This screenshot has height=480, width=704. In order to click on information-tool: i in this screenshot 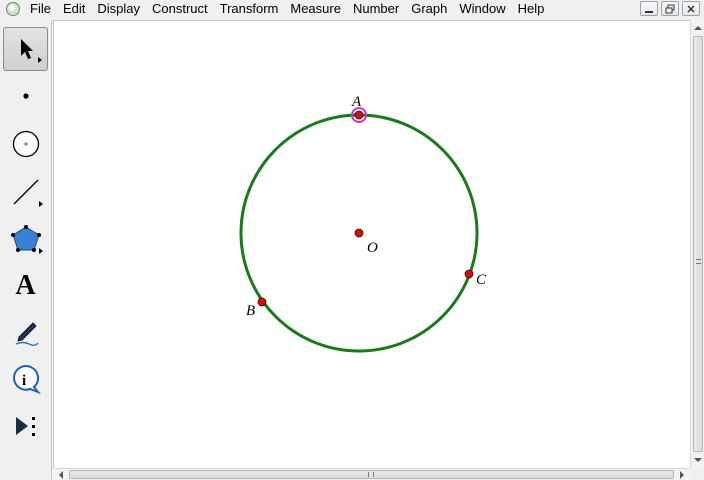, I will do `click(25, 379)`.